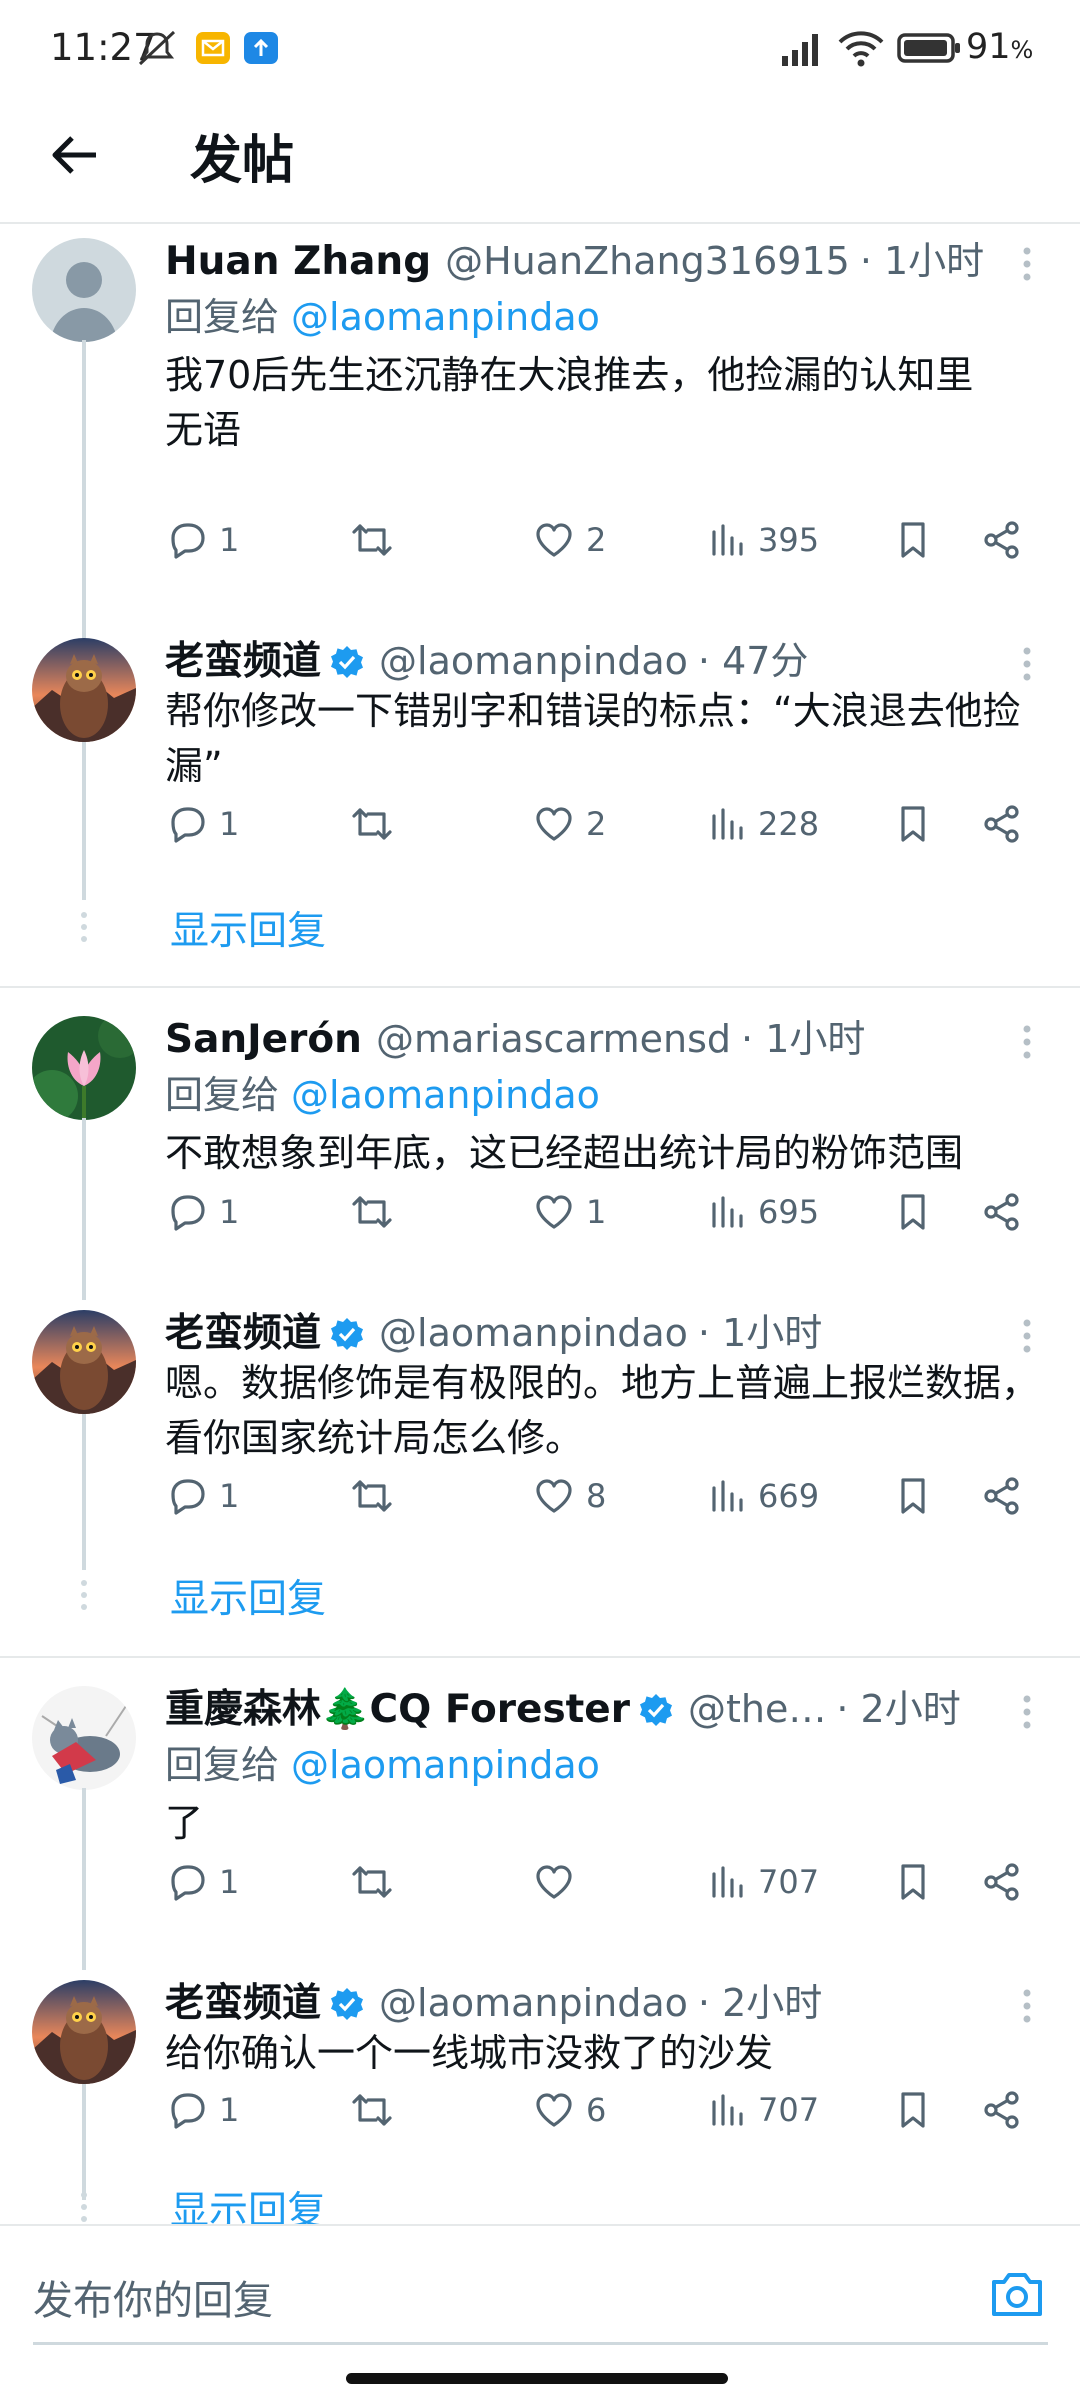 The image size is (1080, 2400). Describe the element at coordinates (372, 2110) in the screenshot. I see `repost-icon` at that location.